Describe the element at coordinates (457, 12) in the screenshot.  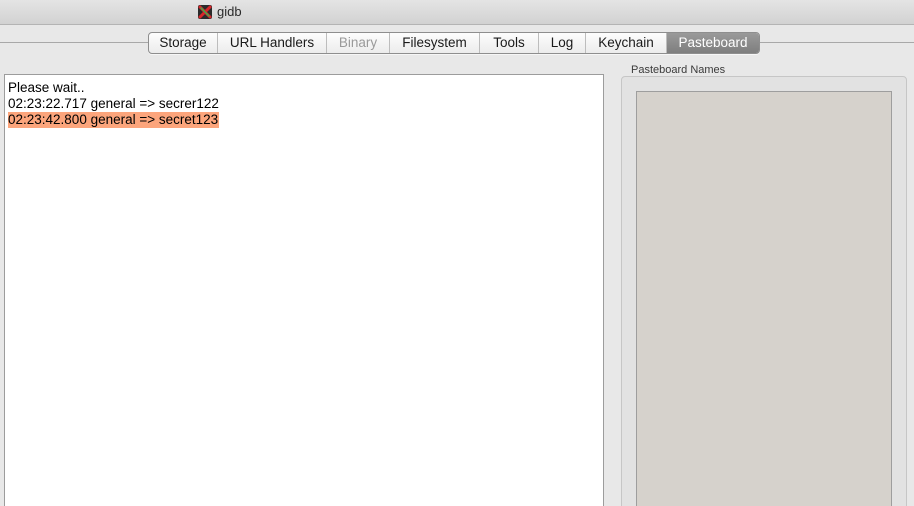
I see `title-bar: gidb` at that location.